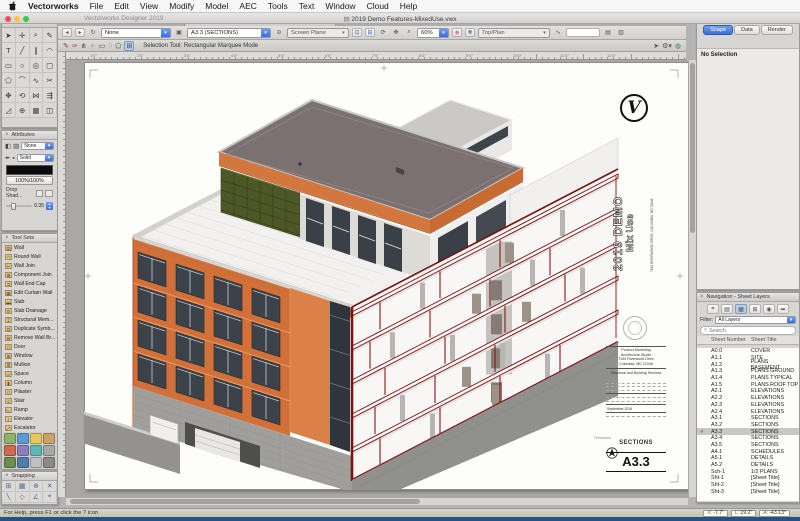 This screenshot has width=800, height=521. Describe the element at coordinates (102, 46) in the screenshot. I see `marquee-mode-icon: ▭` at that location.